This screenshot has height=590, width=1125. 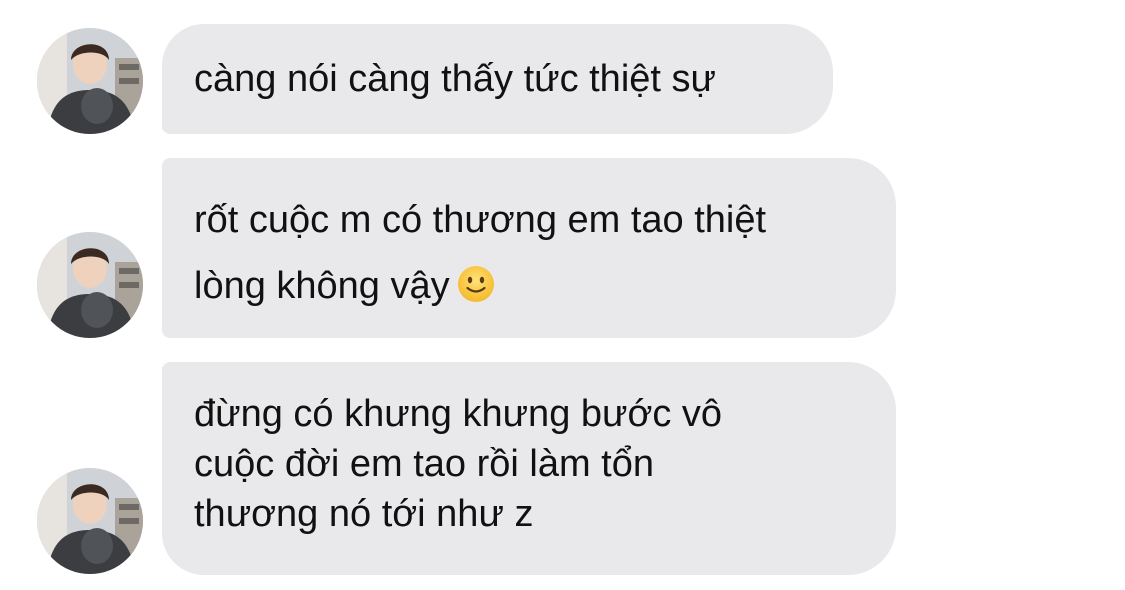 I want to click on message-text-line-with-emoji: lòng không vậy, so click(x=529, y=289).